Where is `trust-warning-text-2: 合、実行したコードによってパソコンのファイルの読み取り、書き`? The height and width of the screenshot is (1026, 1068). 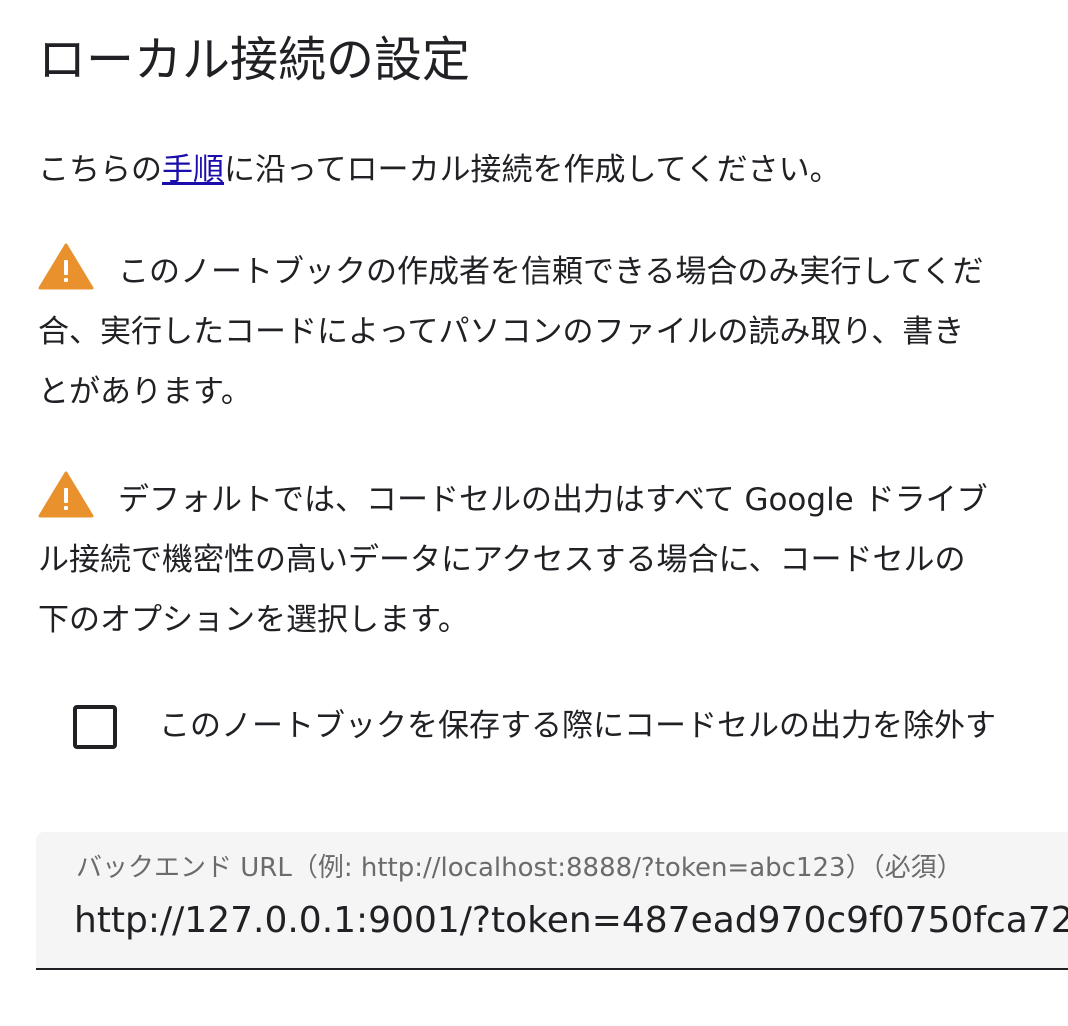 trust-warning-text-2: 合、実行したコードによってパソコンのファイルの読み取り、書き is located at coordinates (501, 332).